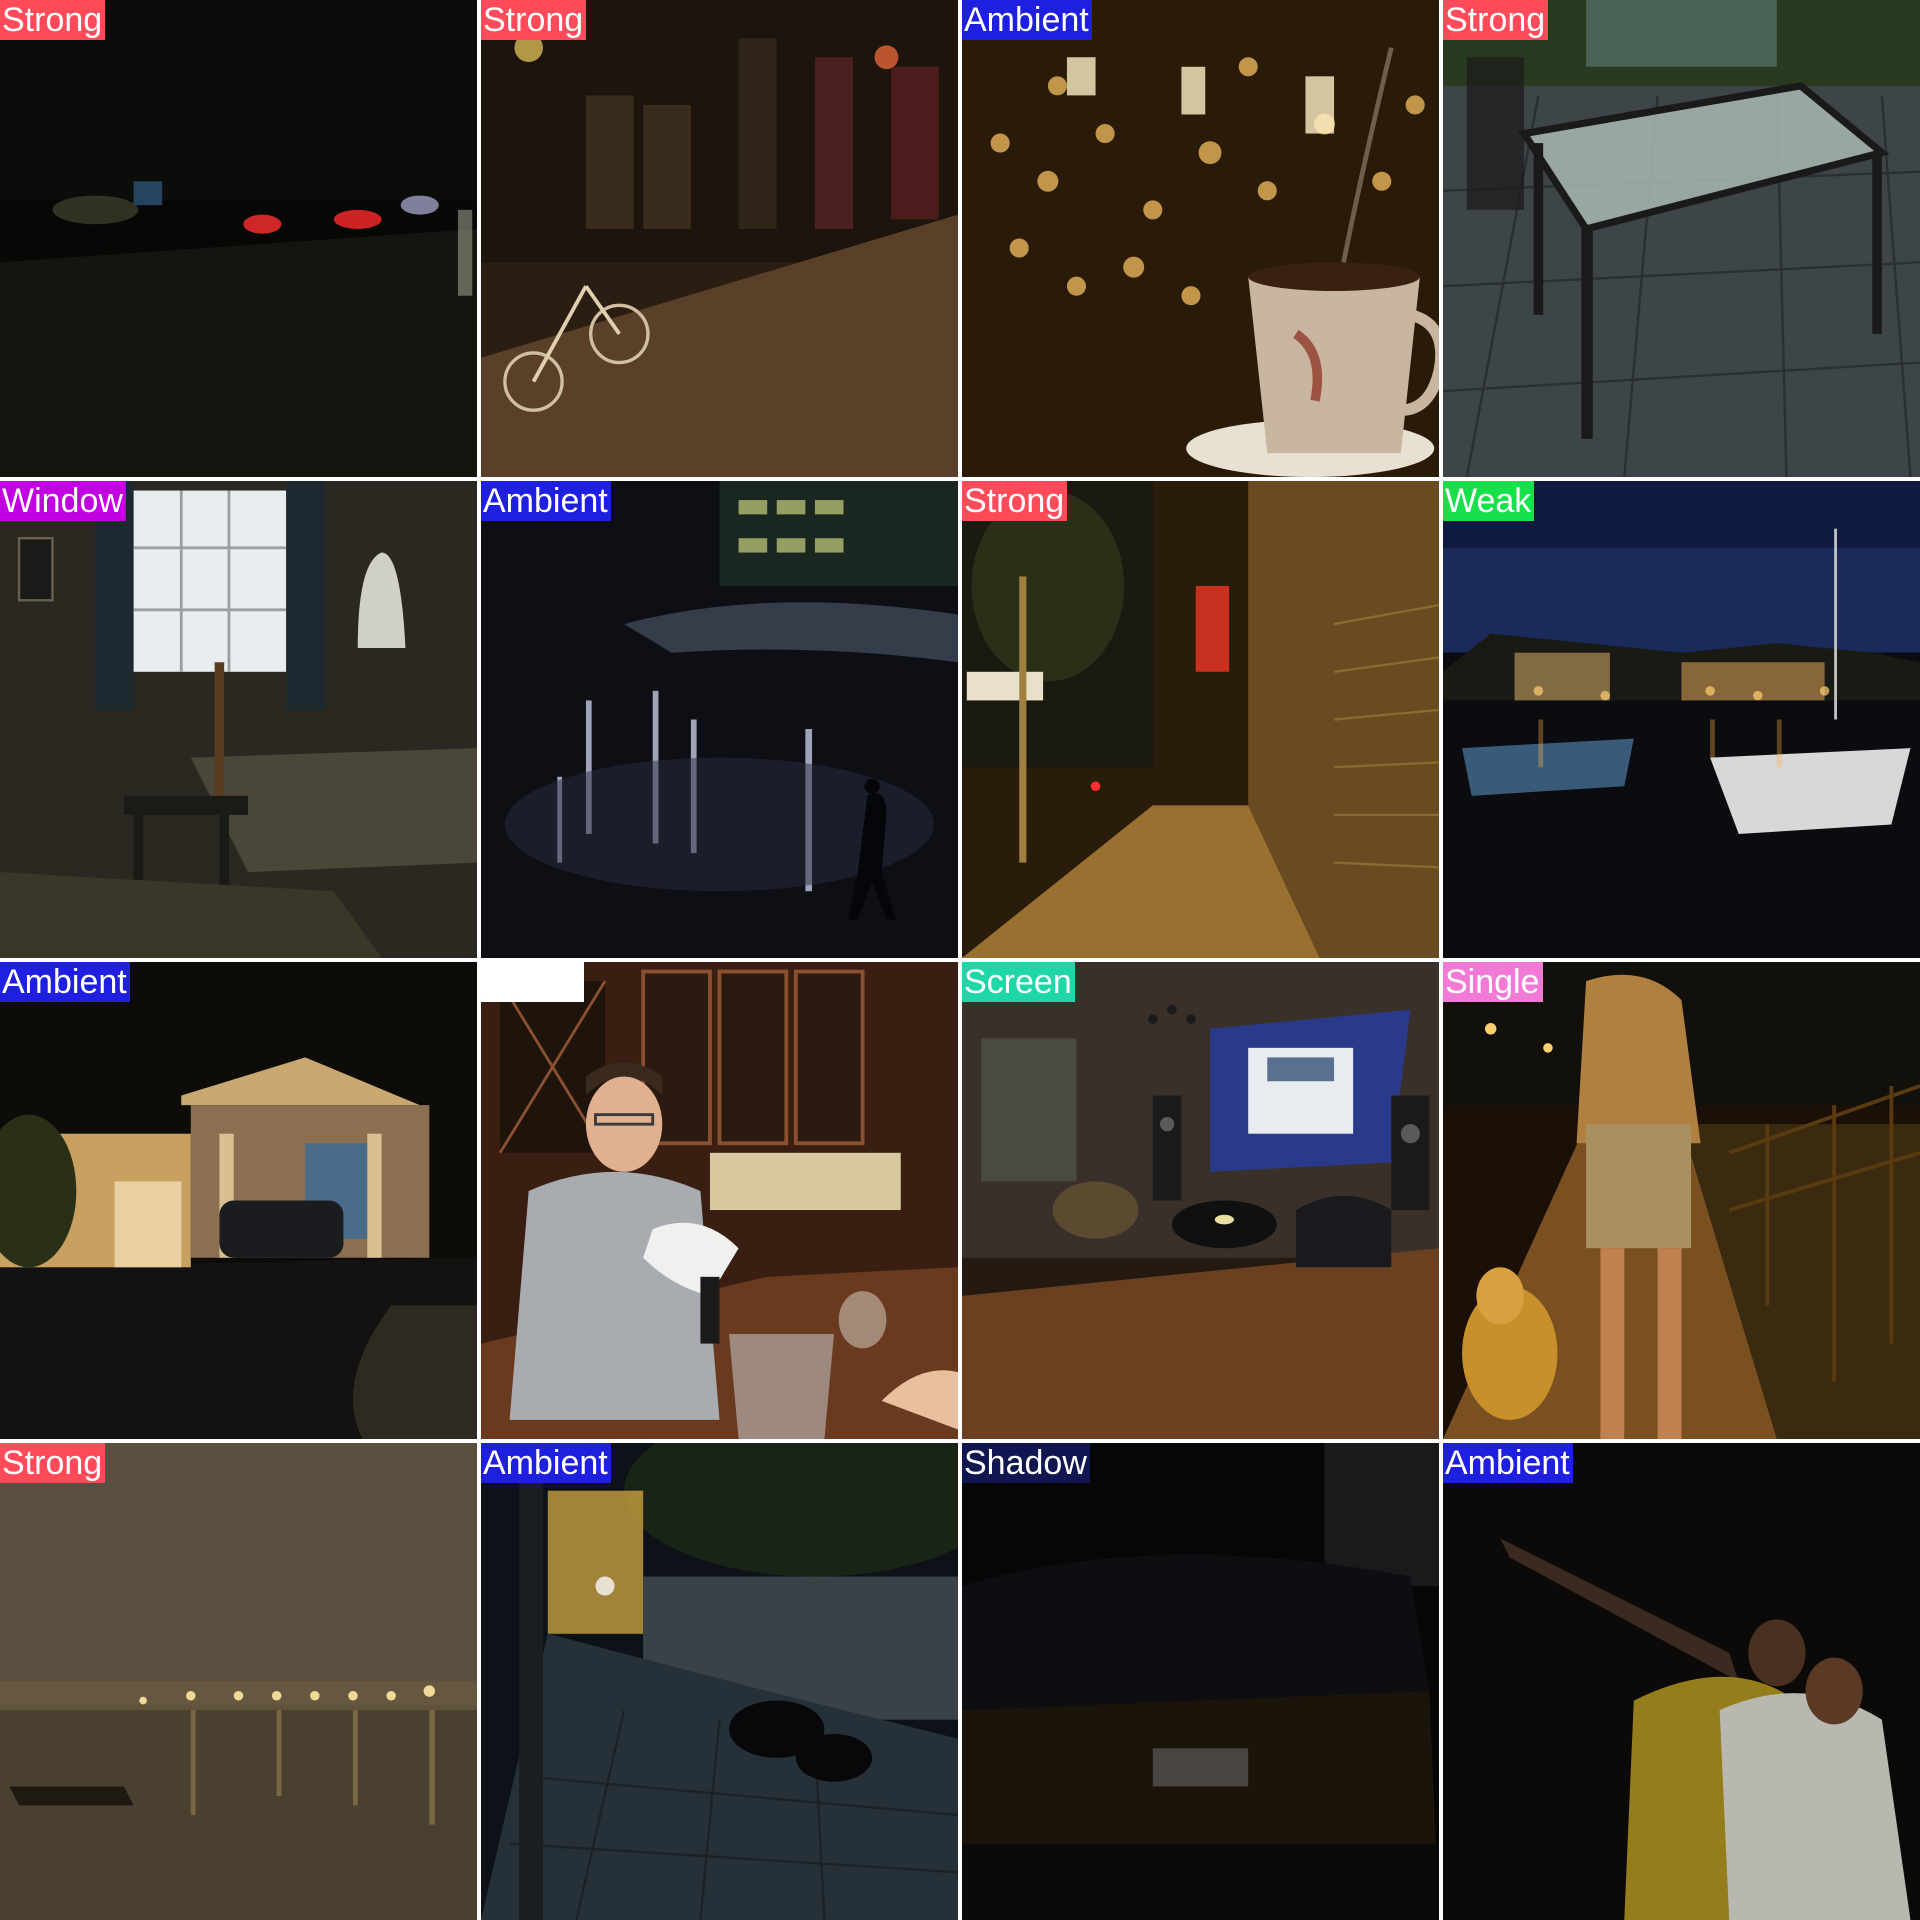  I want to click on night-street-photo, so click(238, 238).